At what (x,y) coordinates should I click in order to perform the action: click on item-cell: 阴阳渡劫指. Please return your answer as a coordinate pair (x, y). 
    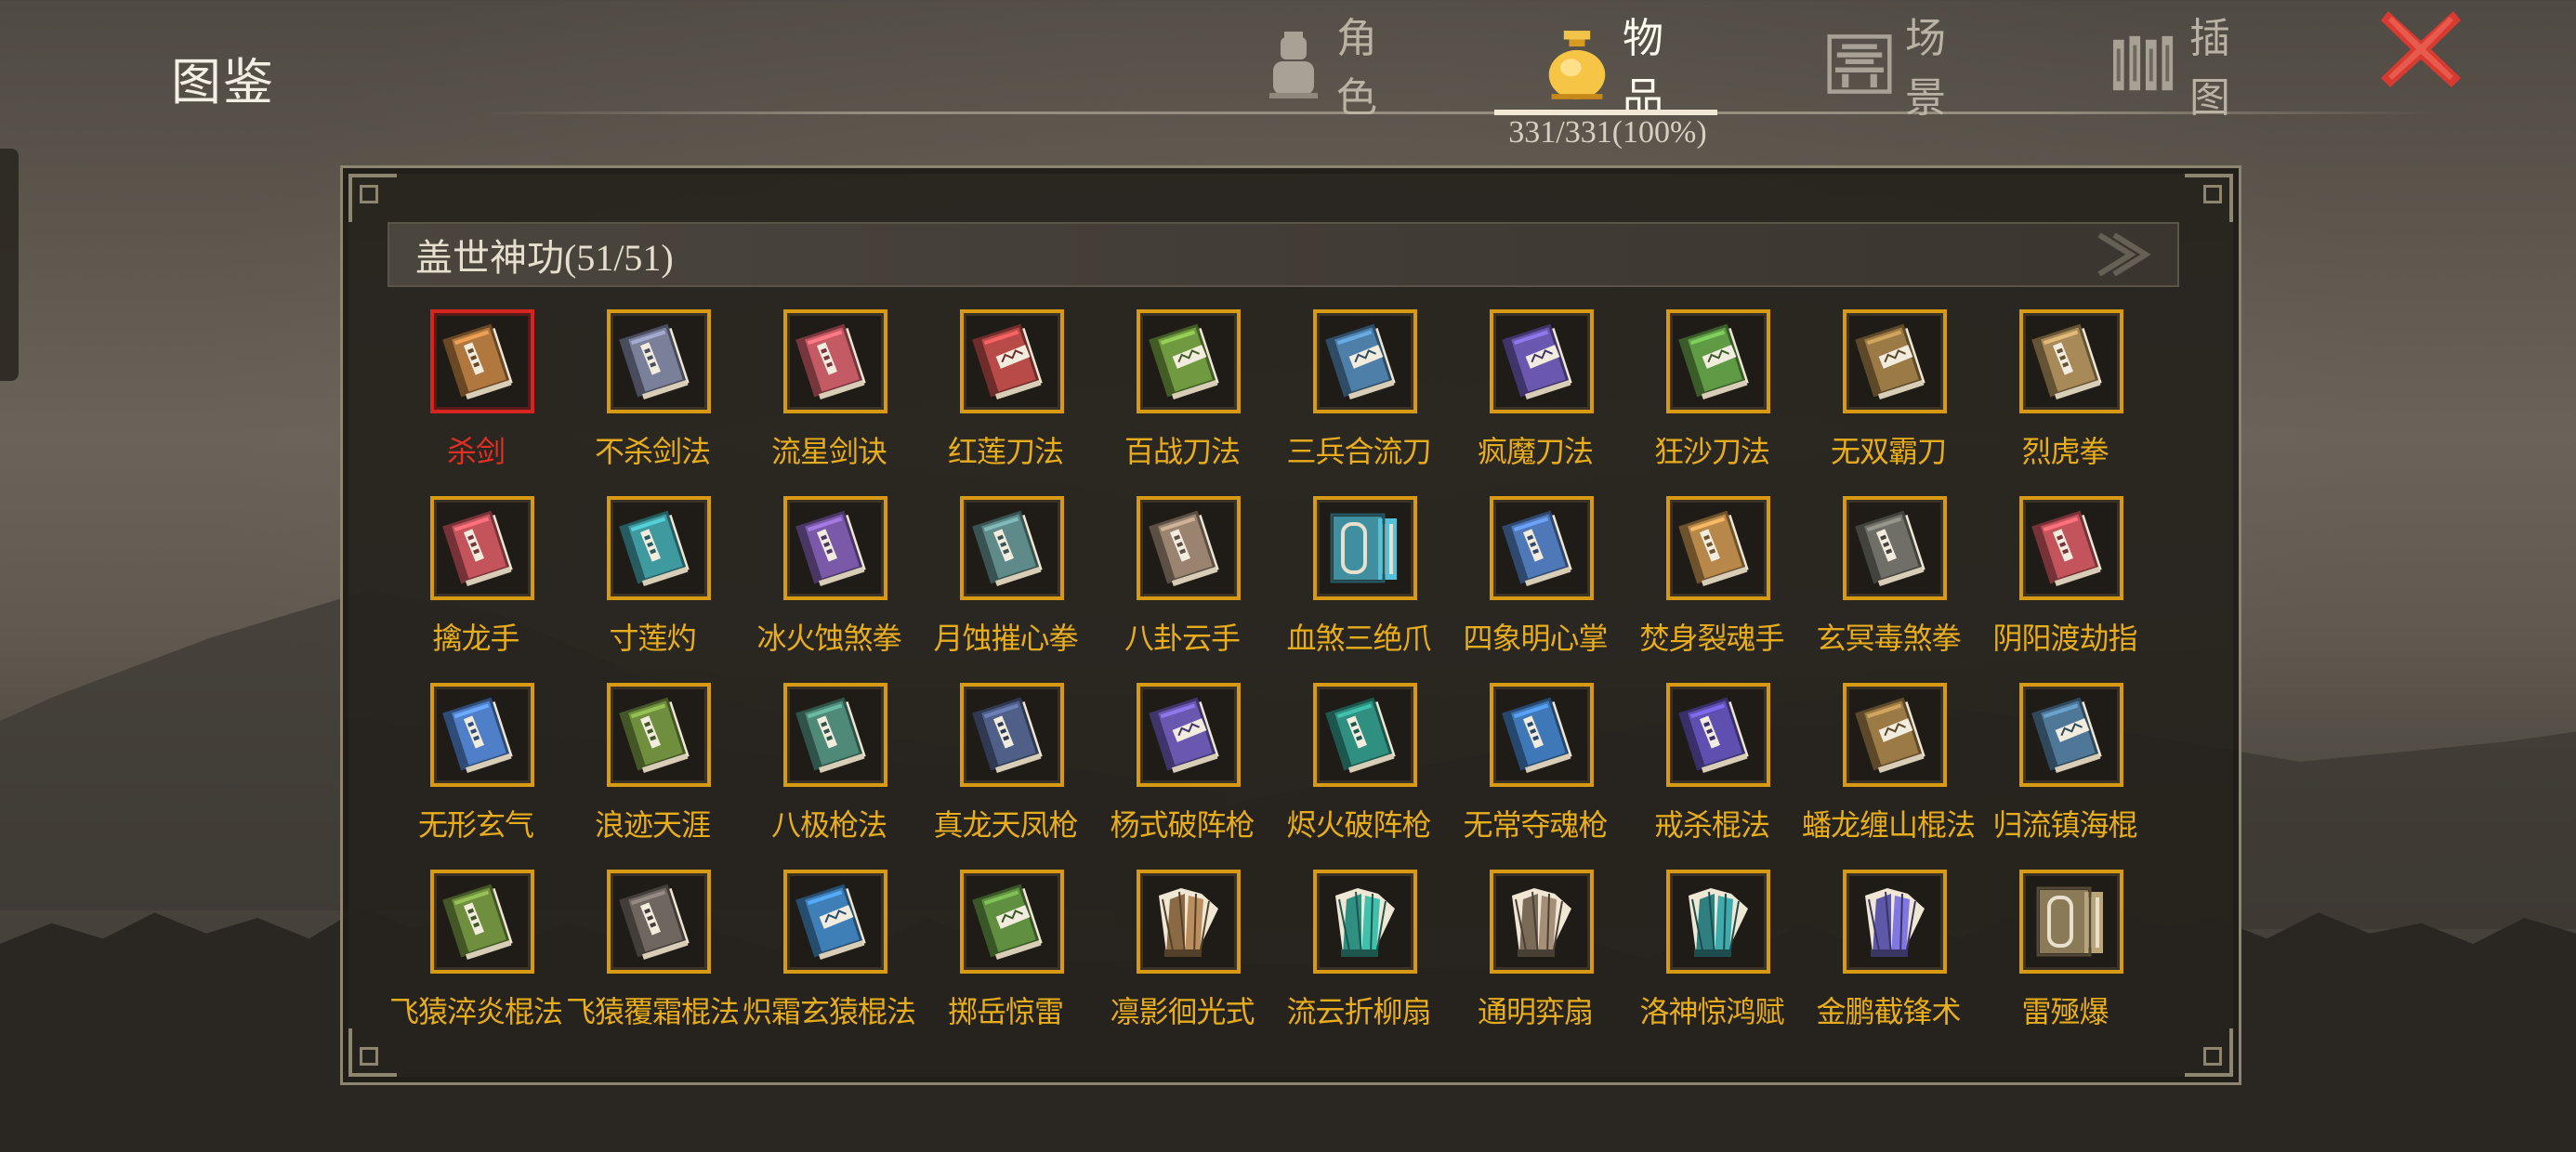
    Looking at the image, I should click on (2065, 584).